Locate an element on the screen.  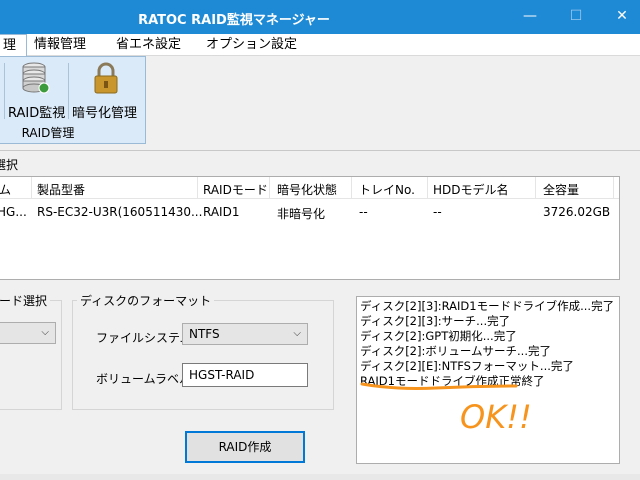
column-header: HDDモデル名 is located at coordinates (471, 189).